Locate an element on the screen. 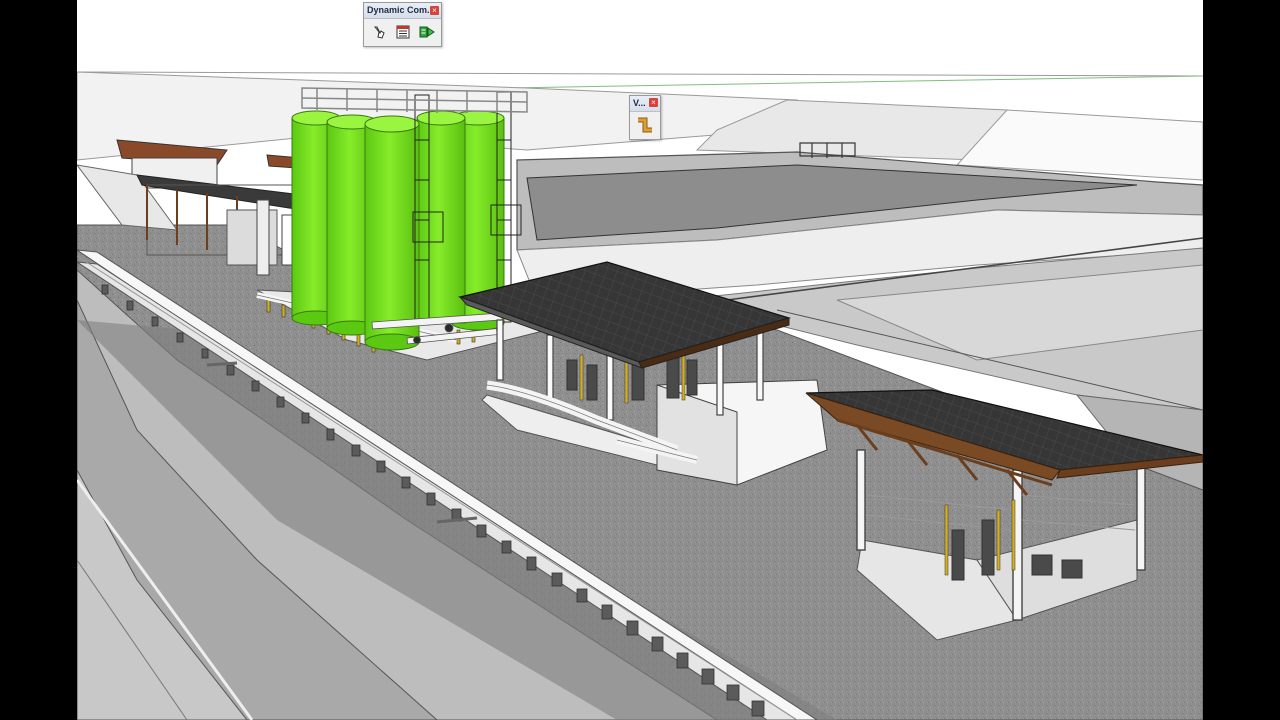 This screenshot has width=1280, height=720. dynamic-components-toolbar: Dynamic Com... × is located at coordinates (402, 24).